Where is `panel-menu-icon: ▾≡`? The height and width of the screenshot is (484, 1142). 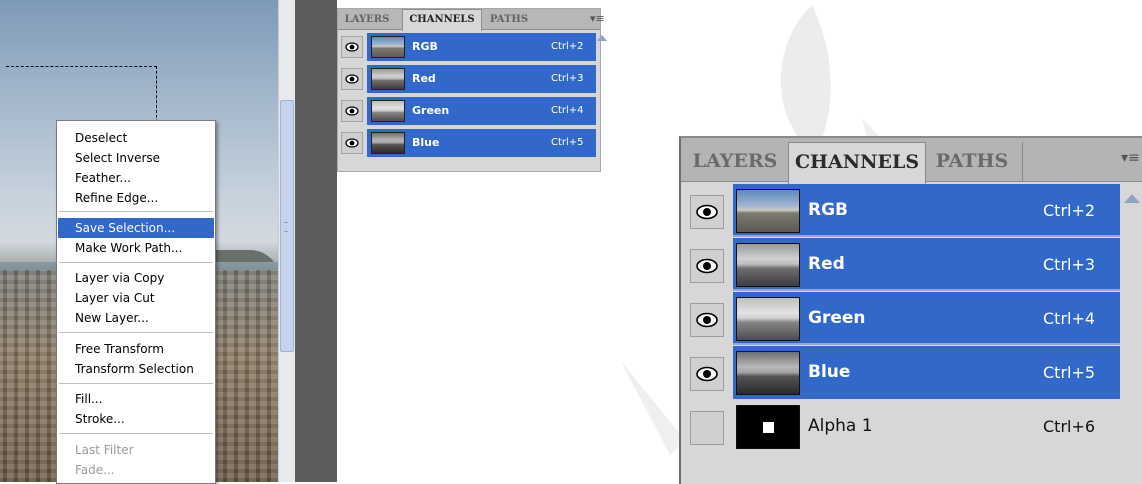
panel-menu-icon: ▾≡ is located at coordinates (1130, 158).